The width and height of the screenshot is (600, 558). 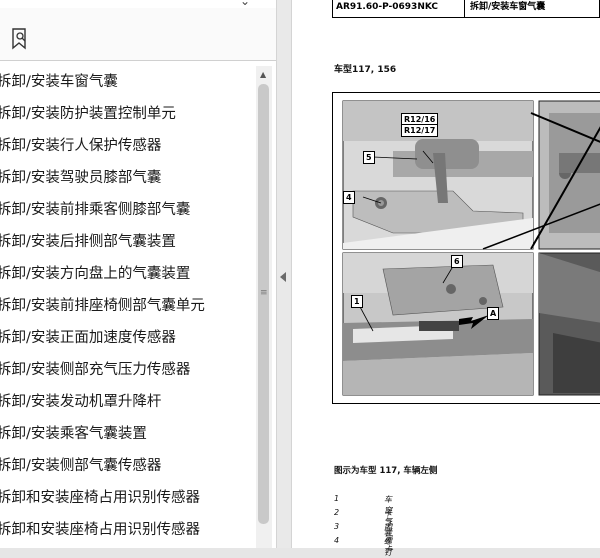 I want to click on bookmark-item: 拆卸/安装前排乘客侧膝部气囊, so click(x=128, y=210).